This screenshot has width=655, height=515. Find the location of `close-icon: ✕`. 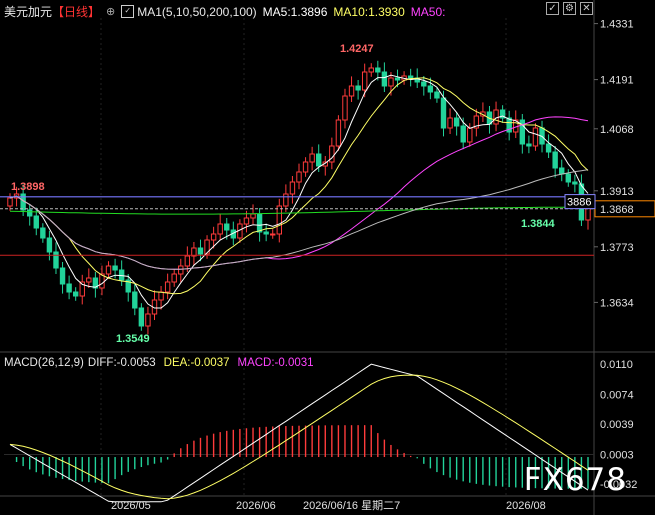

close-icon: ✕ is located at coordinates (586, 8).